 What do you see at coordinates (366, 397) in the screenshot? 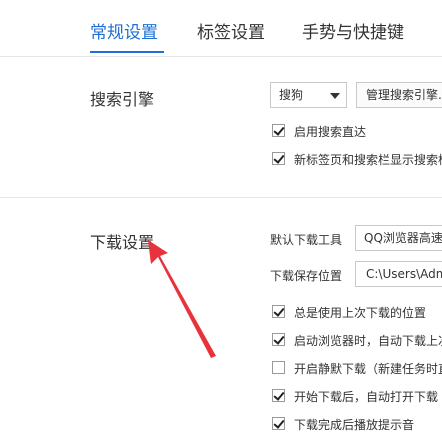
I see `option-label: 开始下载后，自动打开下载` at bounding box center [366, 397].